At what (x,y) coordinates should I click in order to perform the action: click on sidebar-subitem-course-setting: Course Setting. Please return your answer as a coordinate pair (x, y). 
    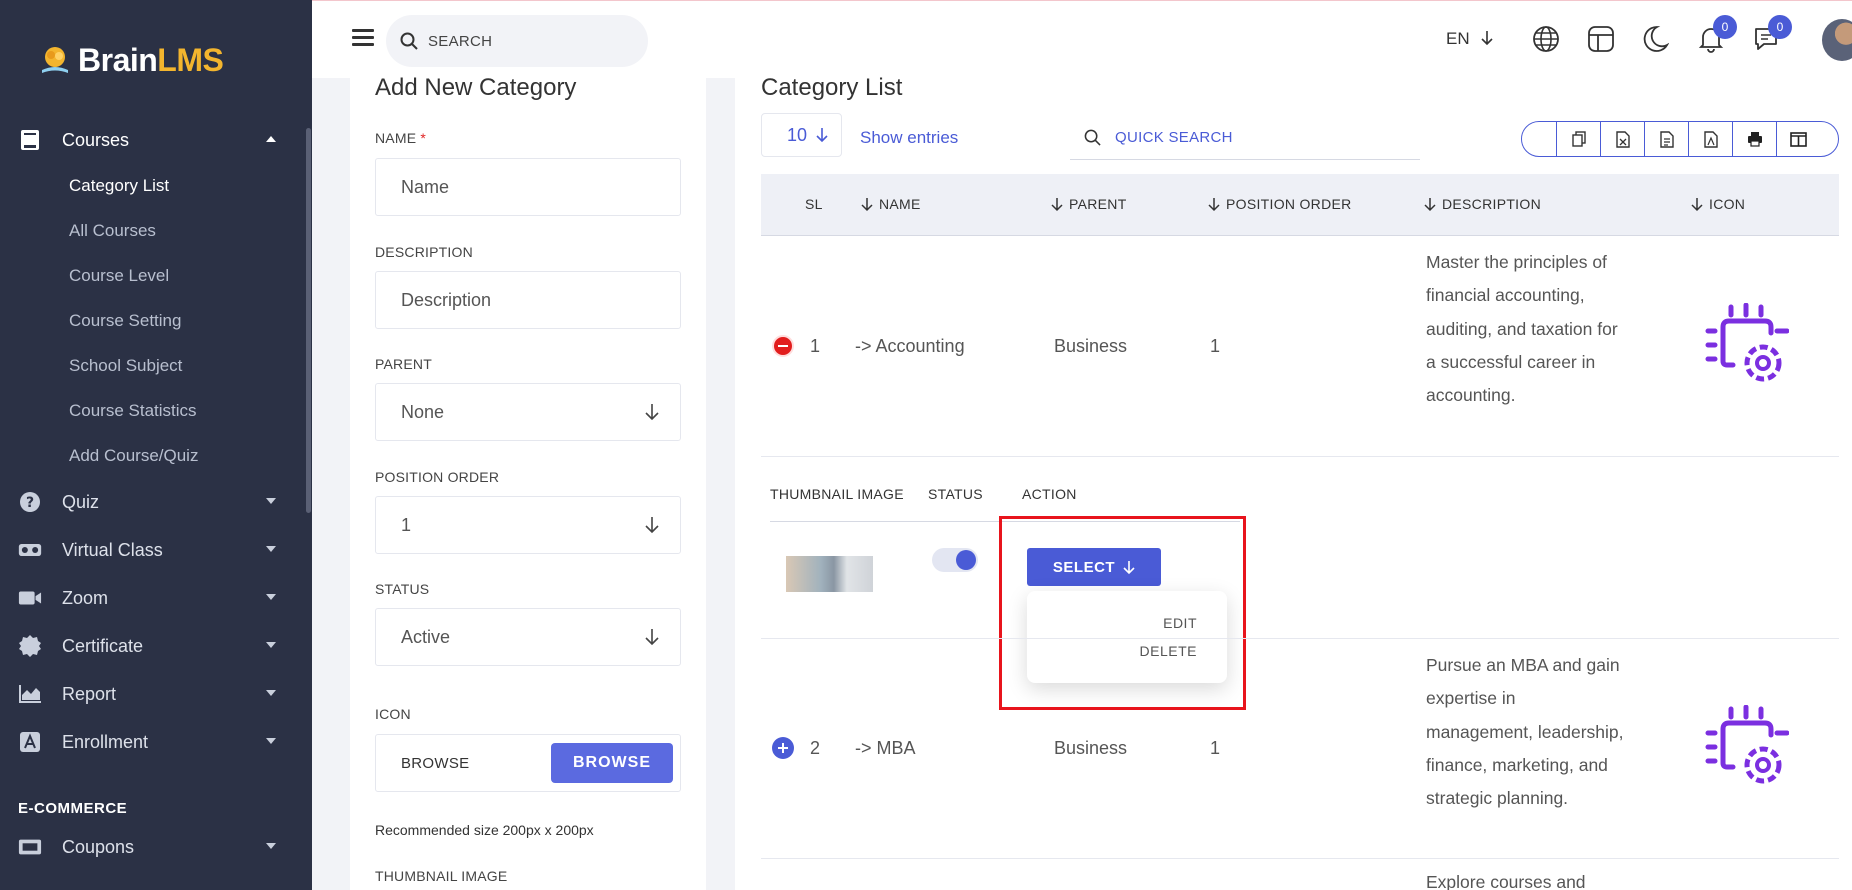
    Looking at the image, I should click on (125, 321).